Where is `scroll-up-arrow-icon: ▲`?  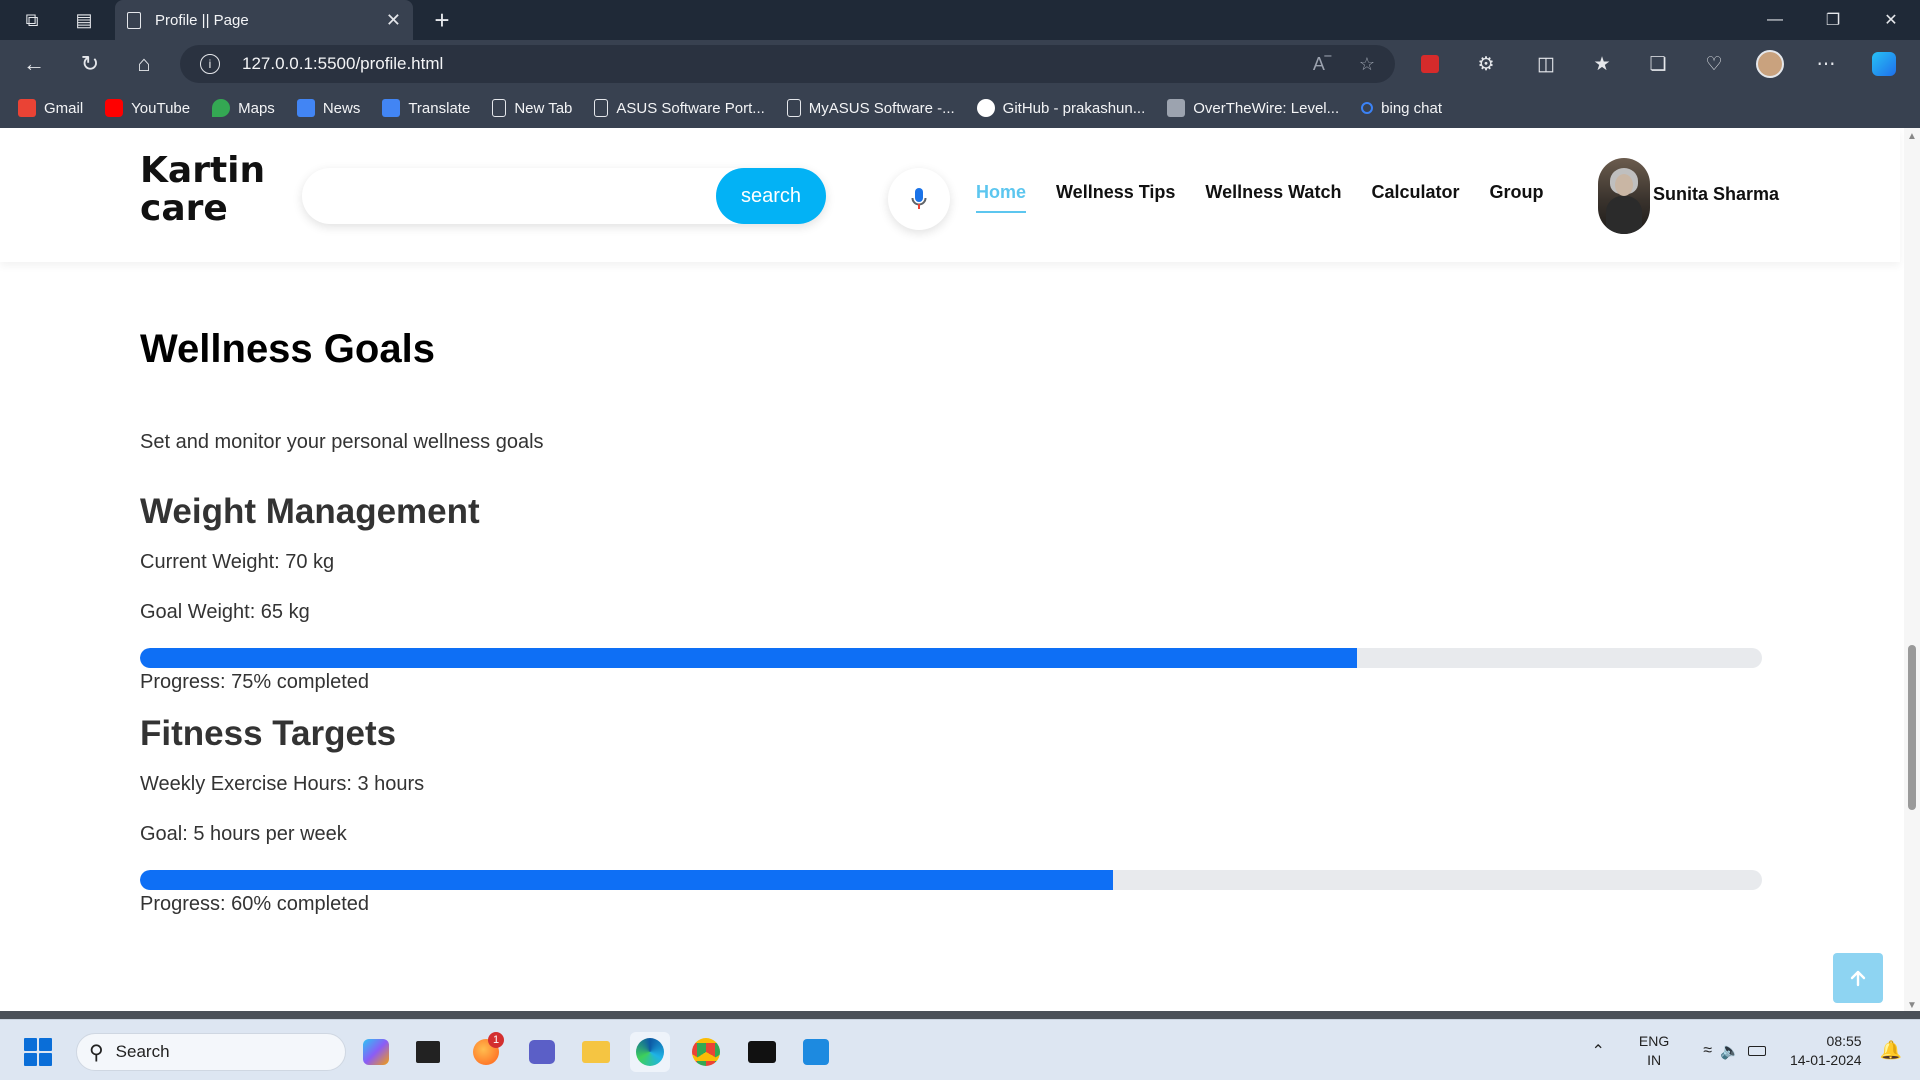 scroll-up-arrow-icon: ▲ is located at coordinates (1912, 137).